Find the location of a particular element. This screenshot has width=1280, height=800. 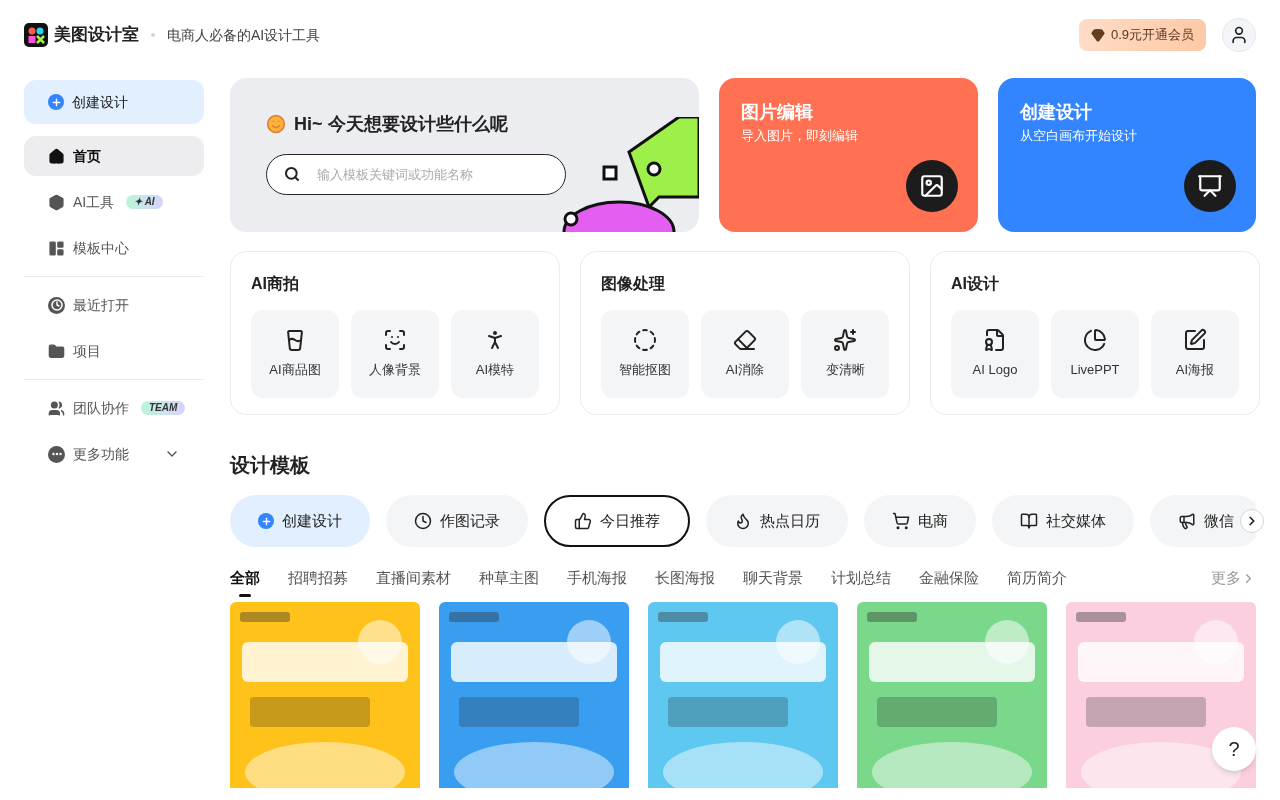

category-tab: 聊天背景 is located at coordinates (773, 582).